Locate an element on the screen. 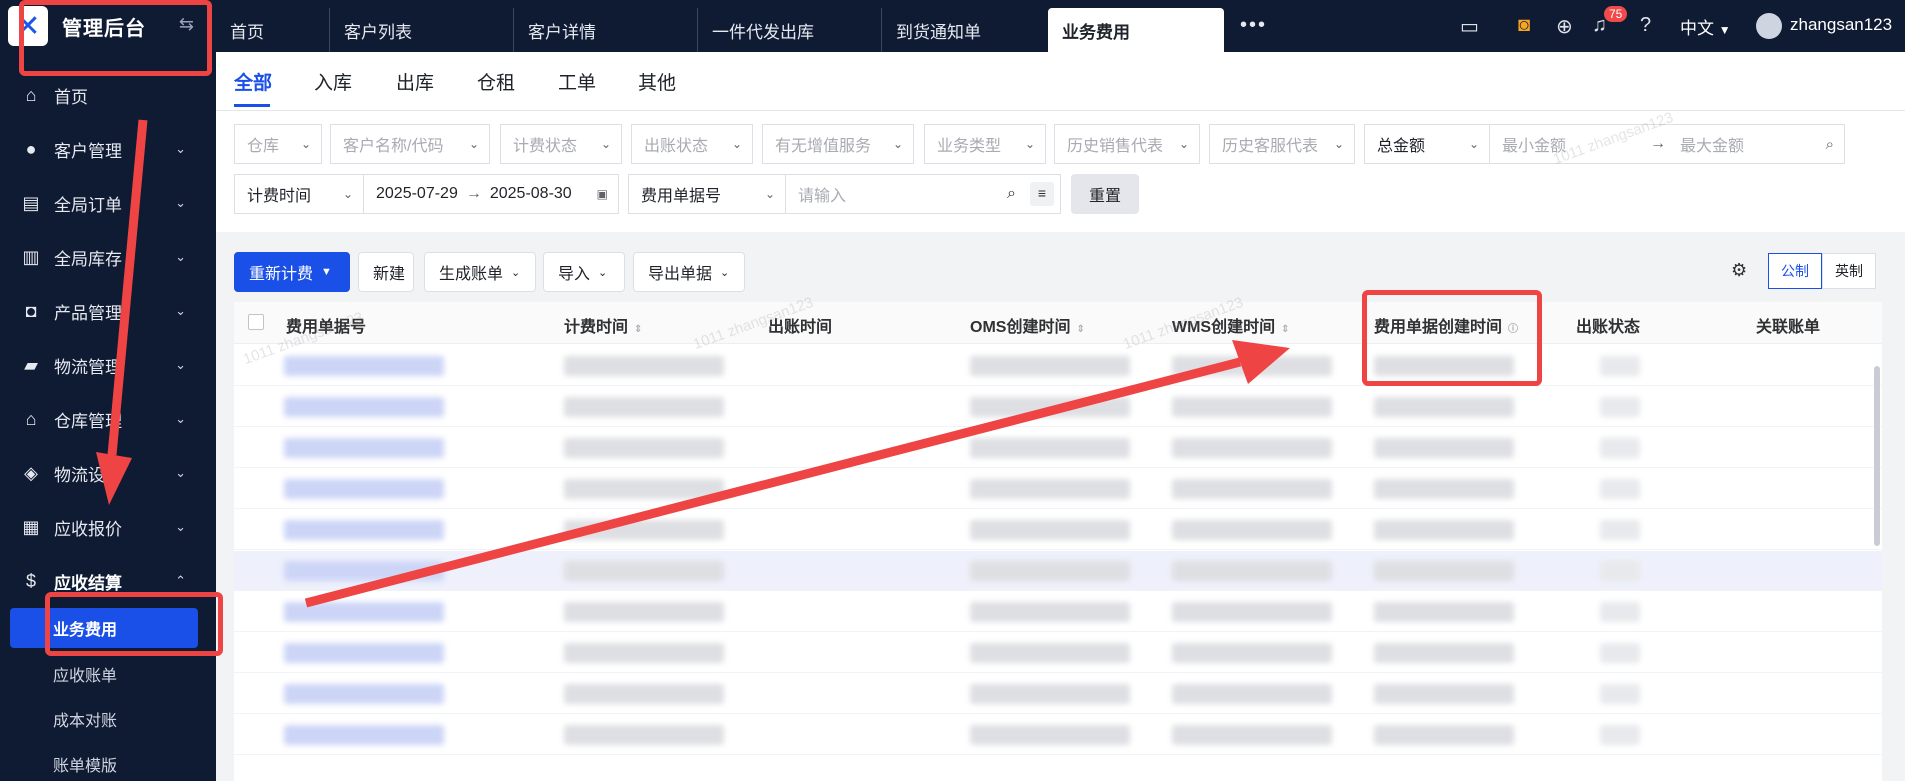 This screenshot has height=781, width=1905. more-tabs-icon: ••• is located at coordinates (1253, 25).